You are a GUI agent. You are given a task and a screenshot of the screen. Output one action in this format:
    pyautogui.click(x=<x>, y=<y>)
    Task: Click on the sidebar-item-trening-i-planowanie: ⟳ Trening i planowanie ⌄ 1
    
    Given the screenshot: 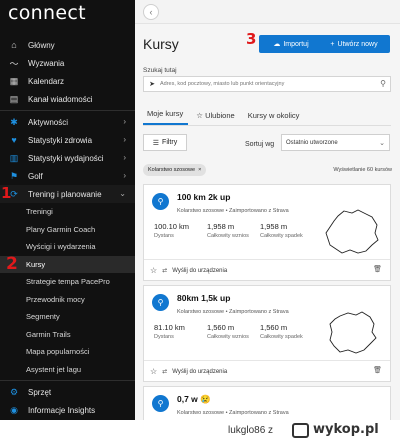 What is the action you would take?
    pyautogui.click(x=67, y=193)
    